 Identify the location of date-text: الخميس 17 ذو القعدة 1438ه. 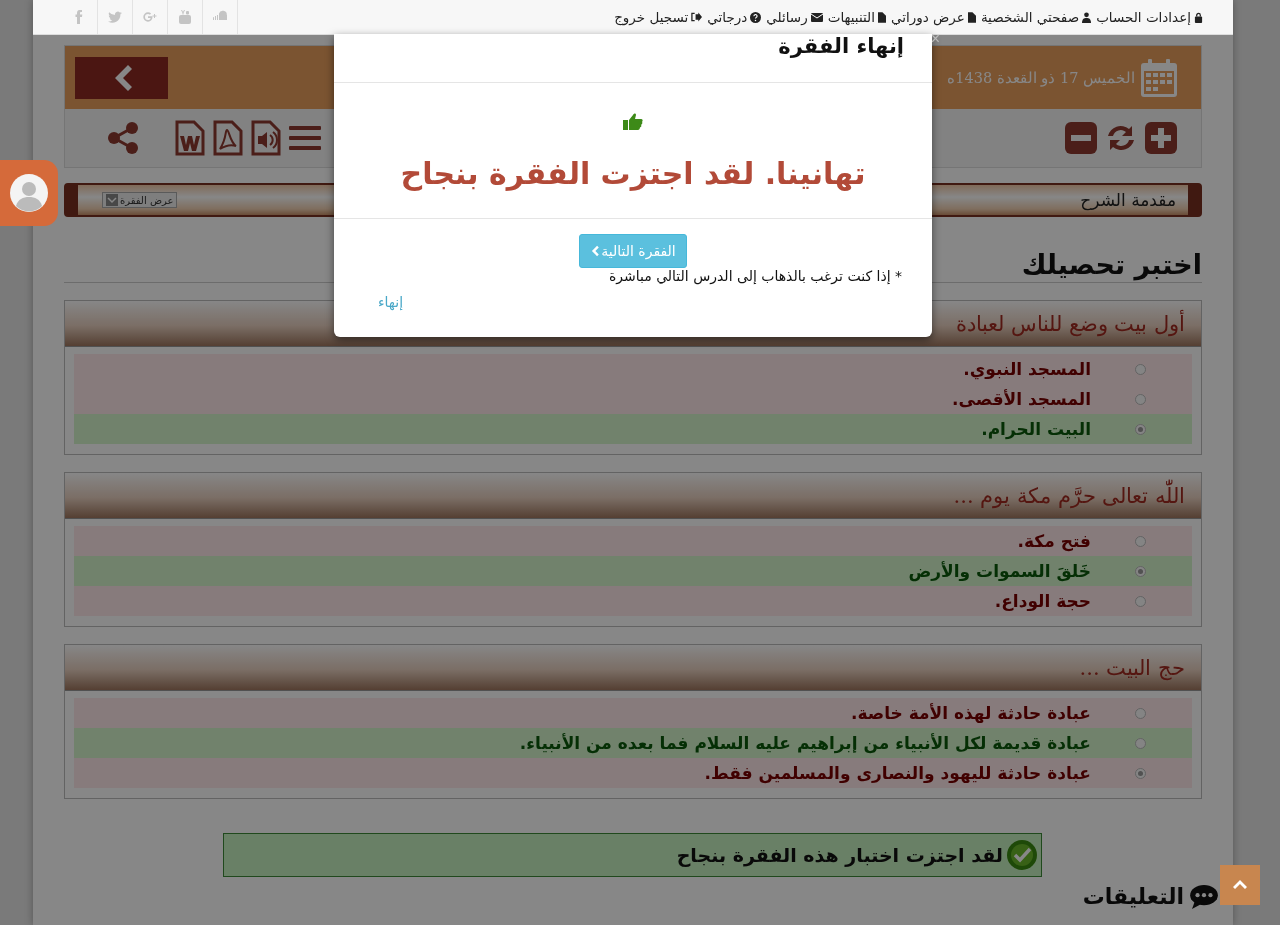
(1041, 77).